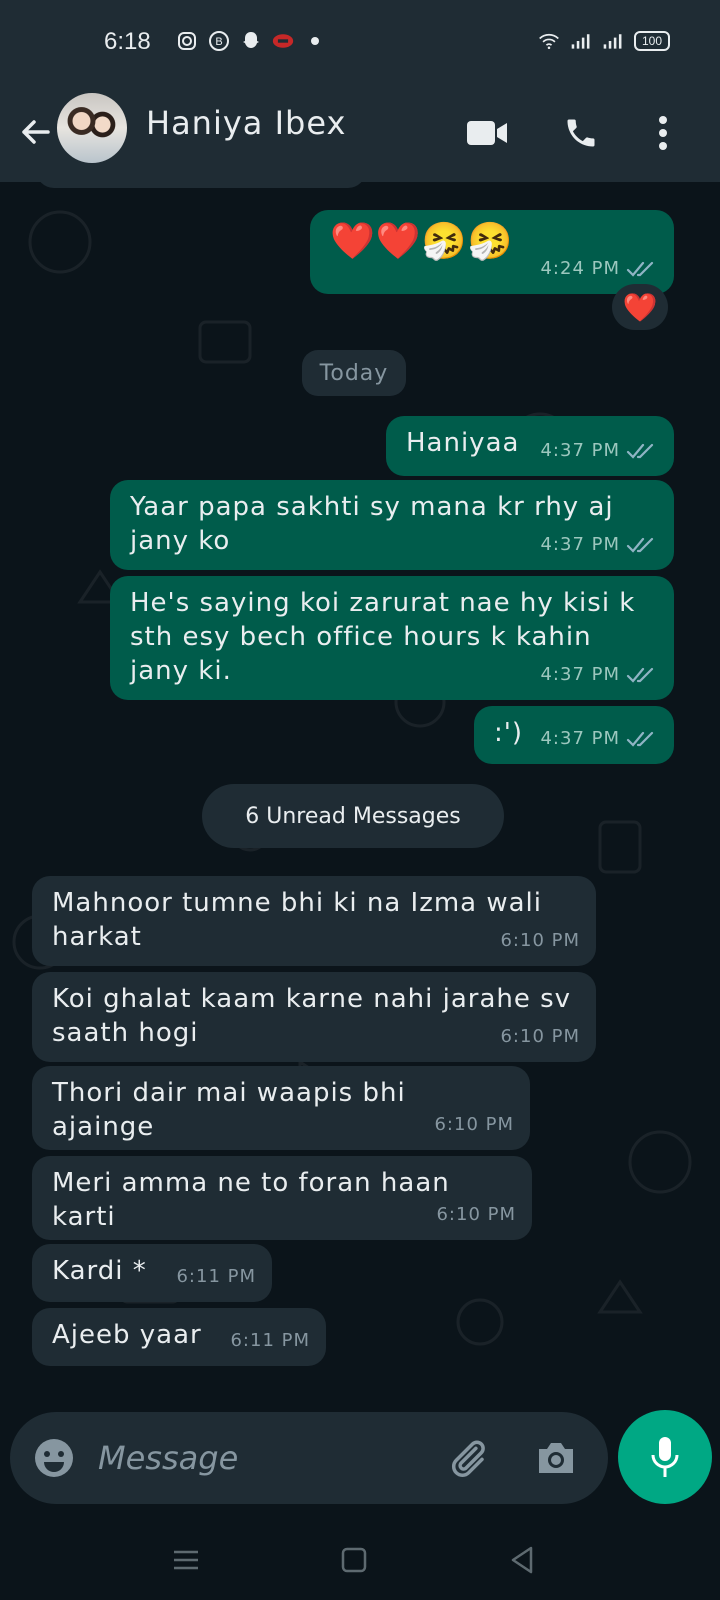 The width and height of the screenshot is (720, 1600). Describe the element at coordinates (179, 1337) in the screenshot. I see `message-bubble: Ajeeb yaar 6:11 PM` at that location.